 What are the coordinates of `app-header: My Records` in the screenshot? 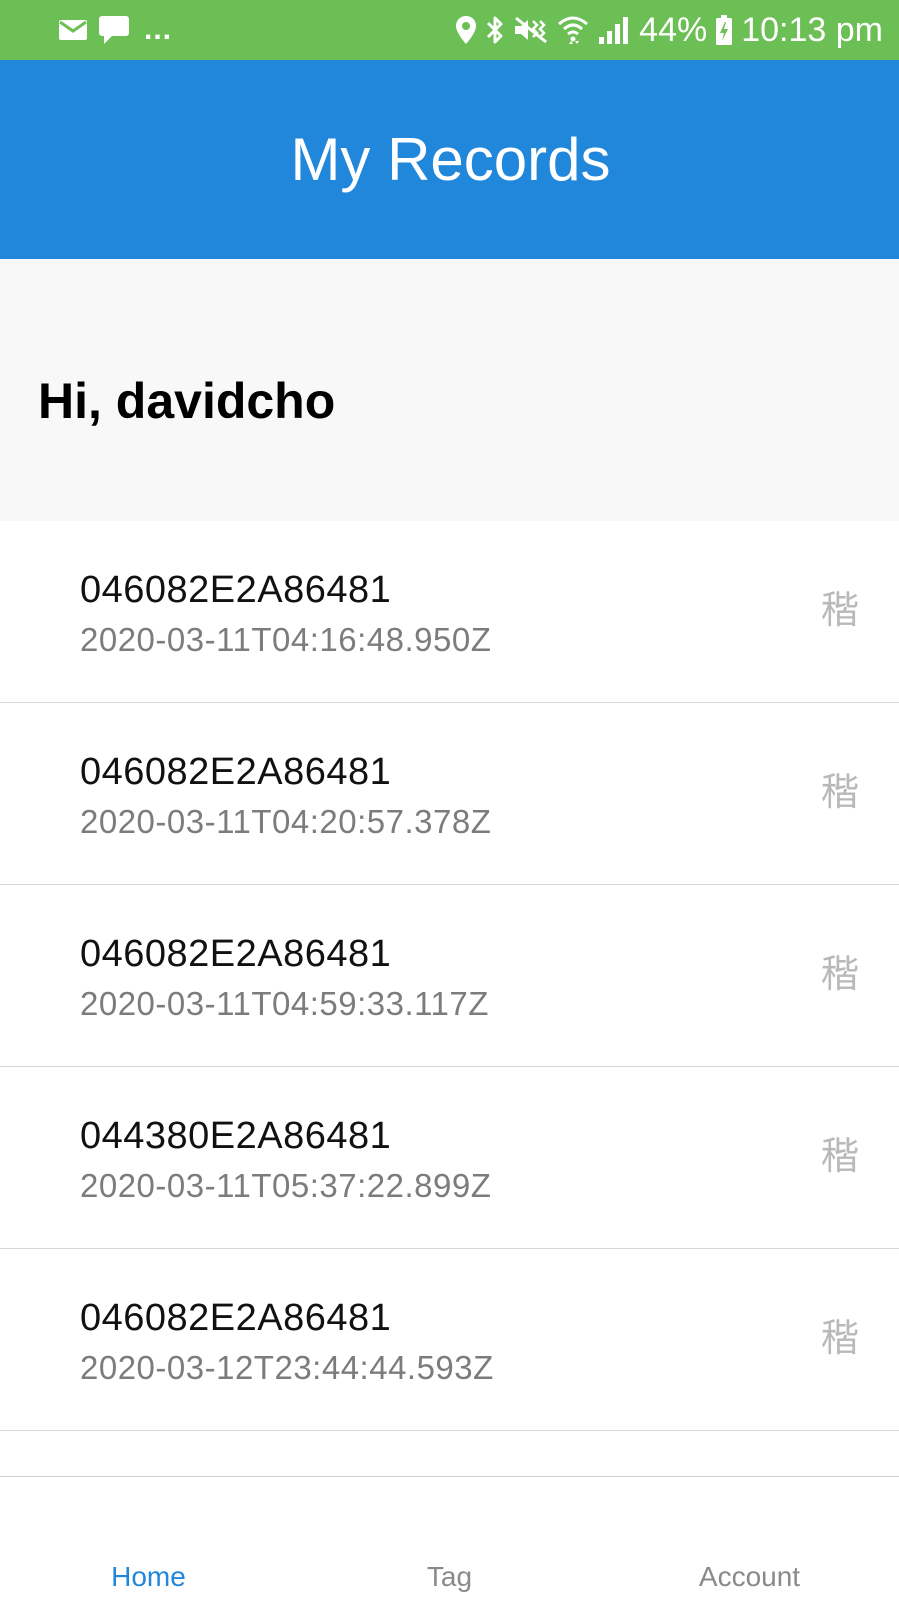 It's located at (449, 159).